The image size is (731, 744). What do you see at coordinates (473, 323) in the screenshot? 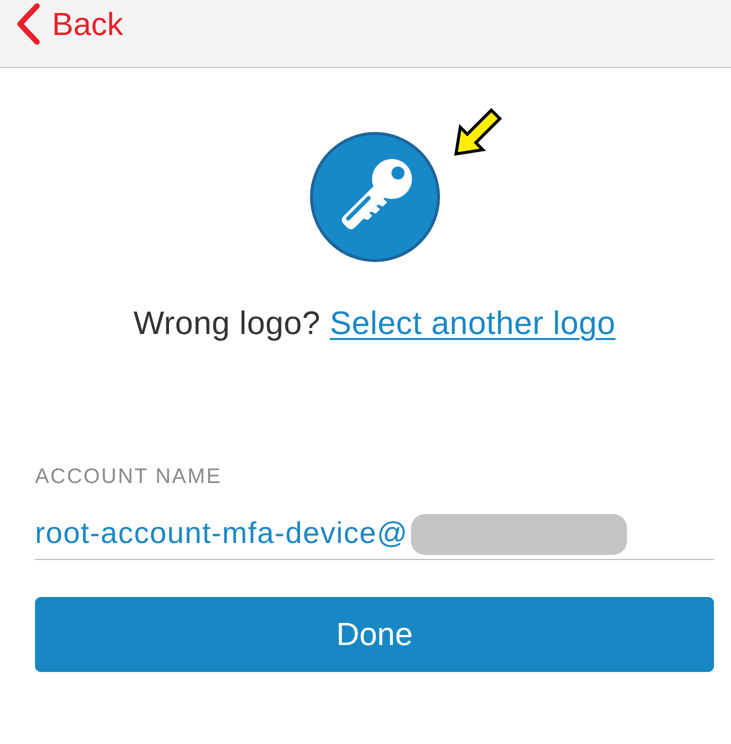
I see `select-logo-link: Select another logo` at bounding box center [473, 323].